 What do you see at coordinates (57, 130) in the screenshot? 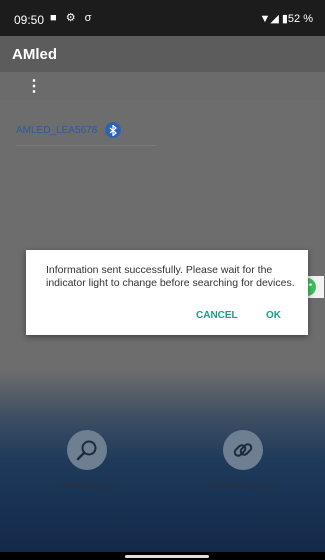
I see `device-name: AMLED_LEA5678` at bounding box center [57, 130].